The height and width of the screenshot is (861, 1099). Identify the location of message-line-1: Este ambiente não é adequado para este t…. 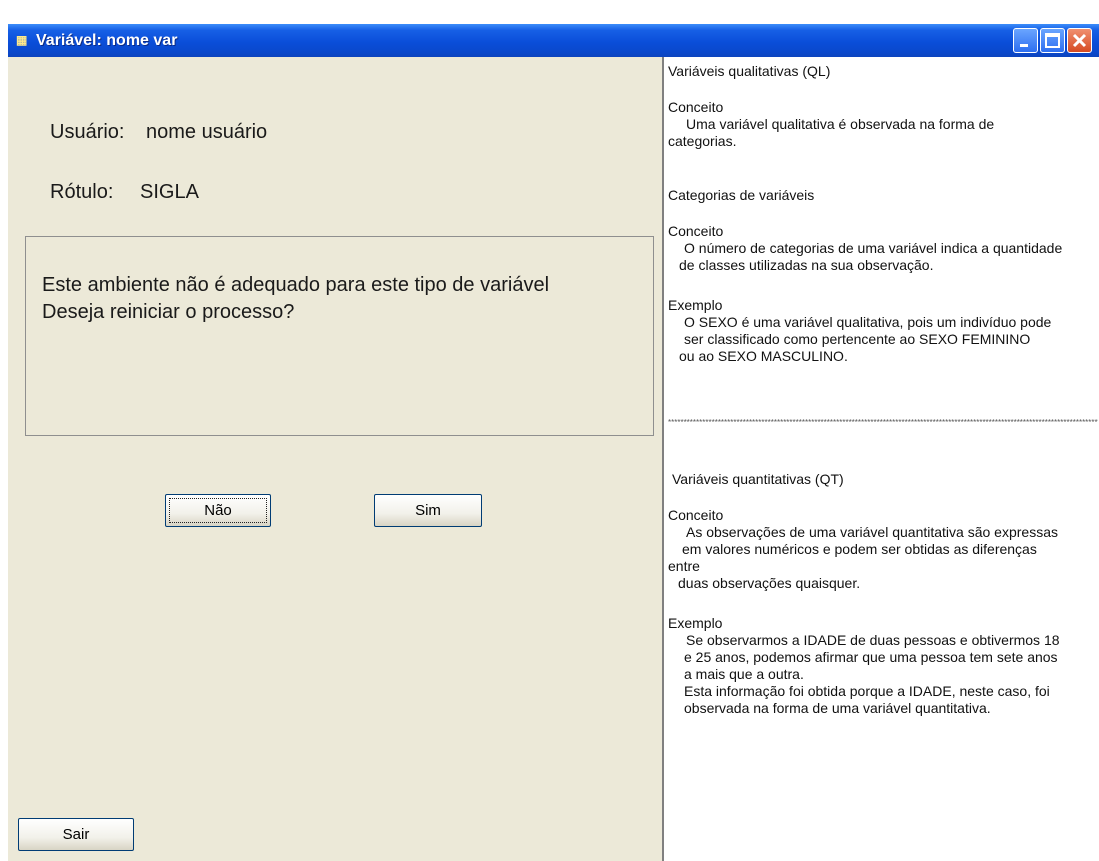
(296, 285).